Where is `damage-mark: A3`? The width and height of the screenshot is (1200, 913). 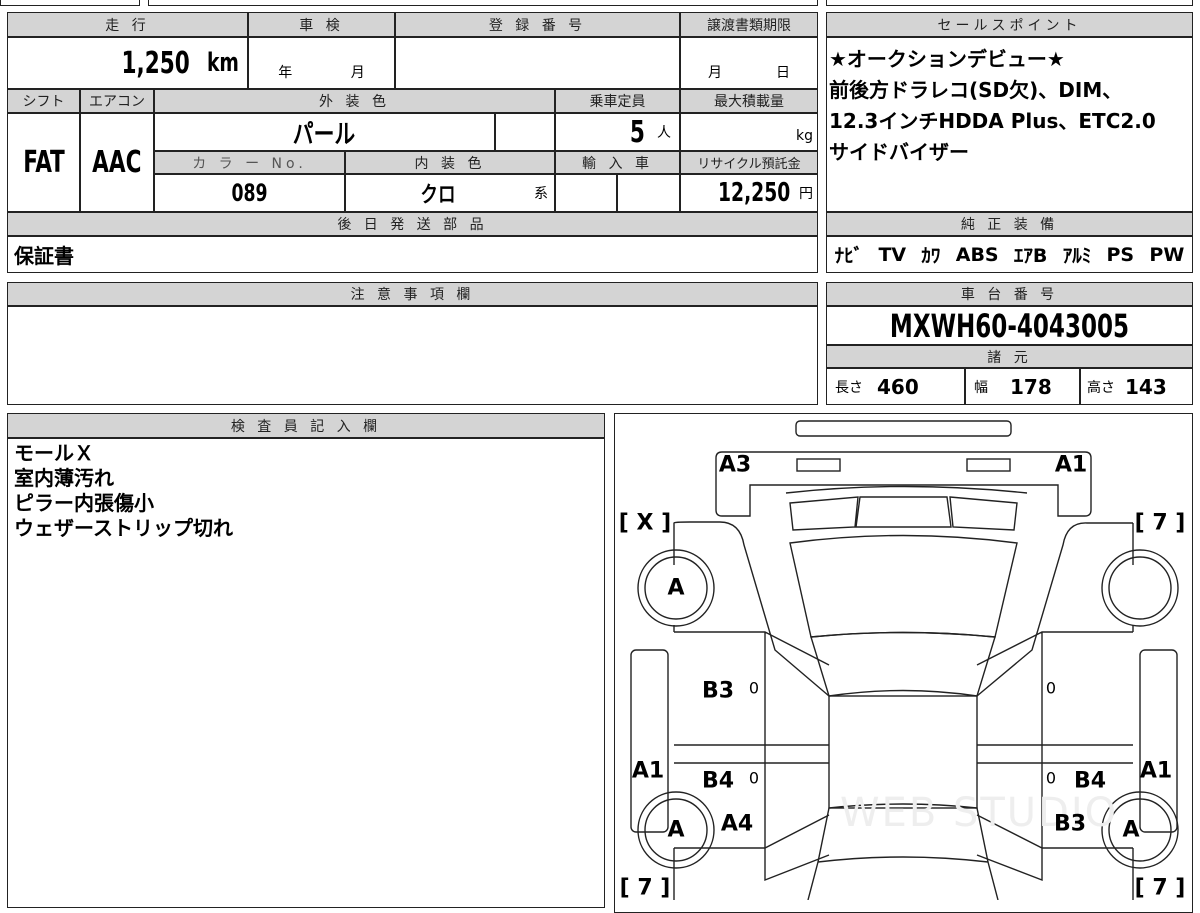 damage-mark: A3 is located at coordinates (735, 465).